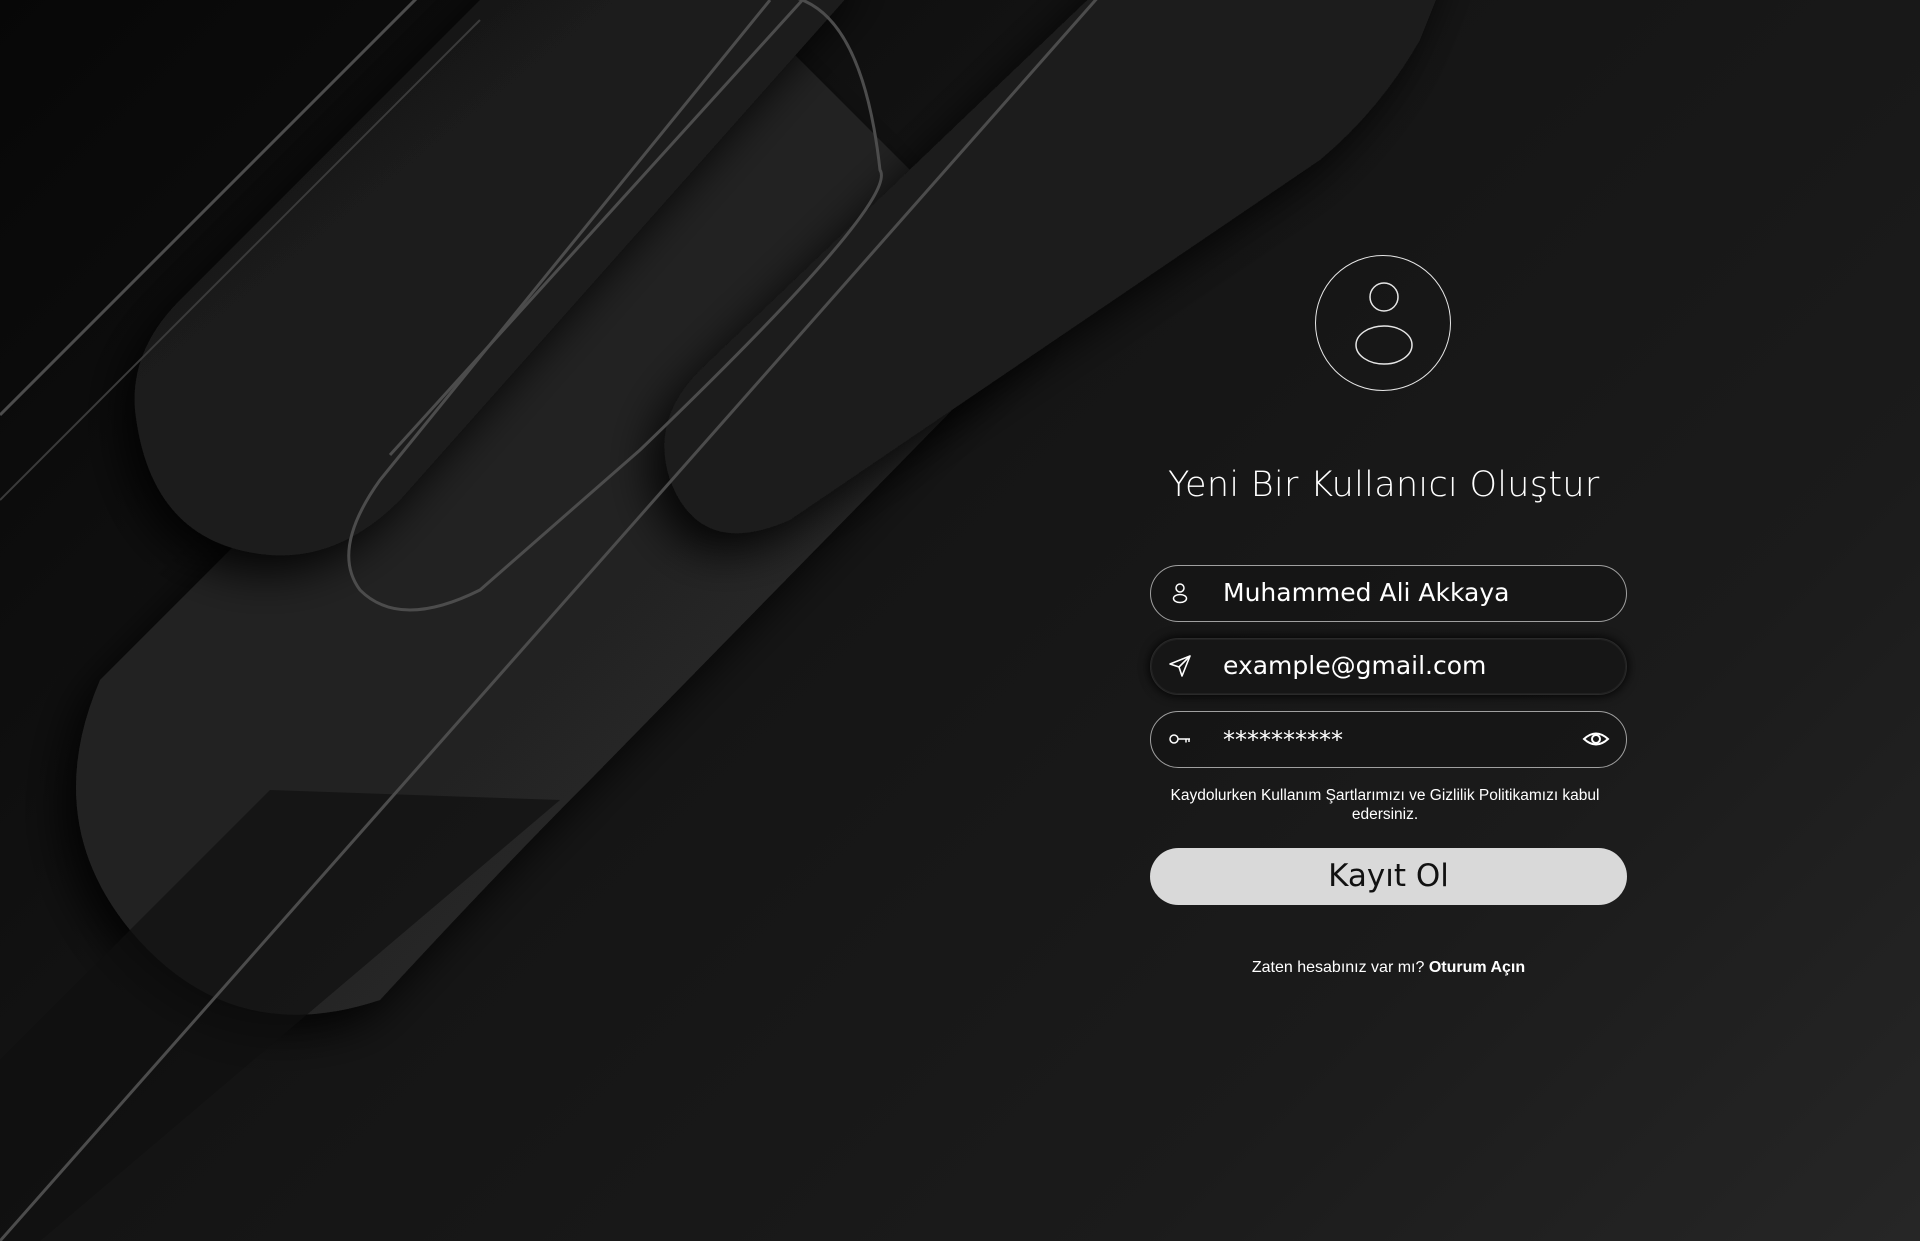  Describe the element at coordinates (1477, 967) in the screenshot. I see `login-link: Oturum Açın` at that location.